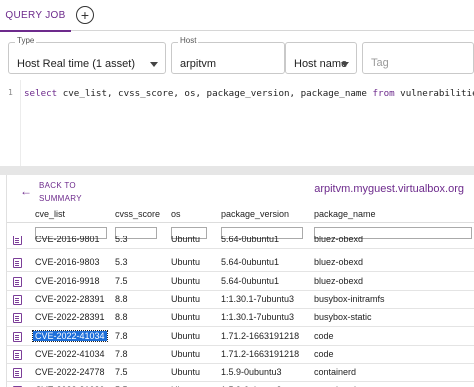 This screenshot has width=474, height=387. What do you see at coordinates (137, 214) in the screenshot?
I see `column-header-cvss-score: cvss_score` at bounding box center [137, 214].